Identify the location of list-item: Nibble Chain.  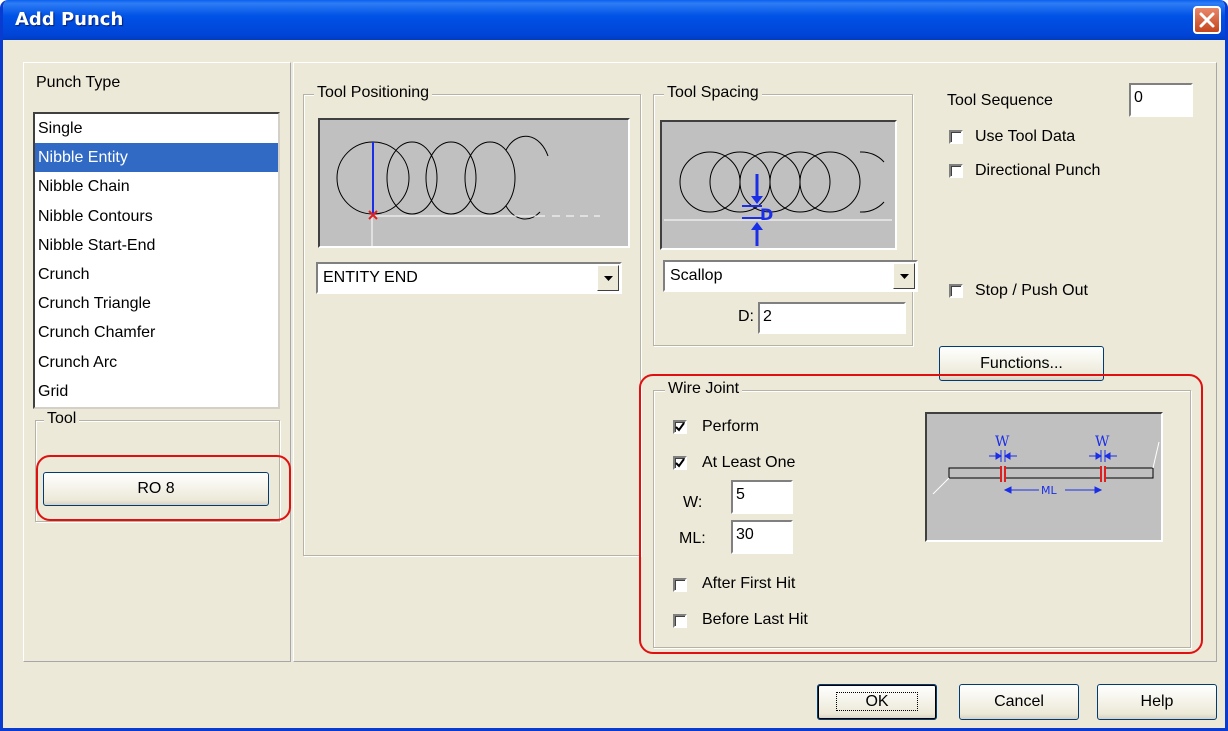
(156, 186).